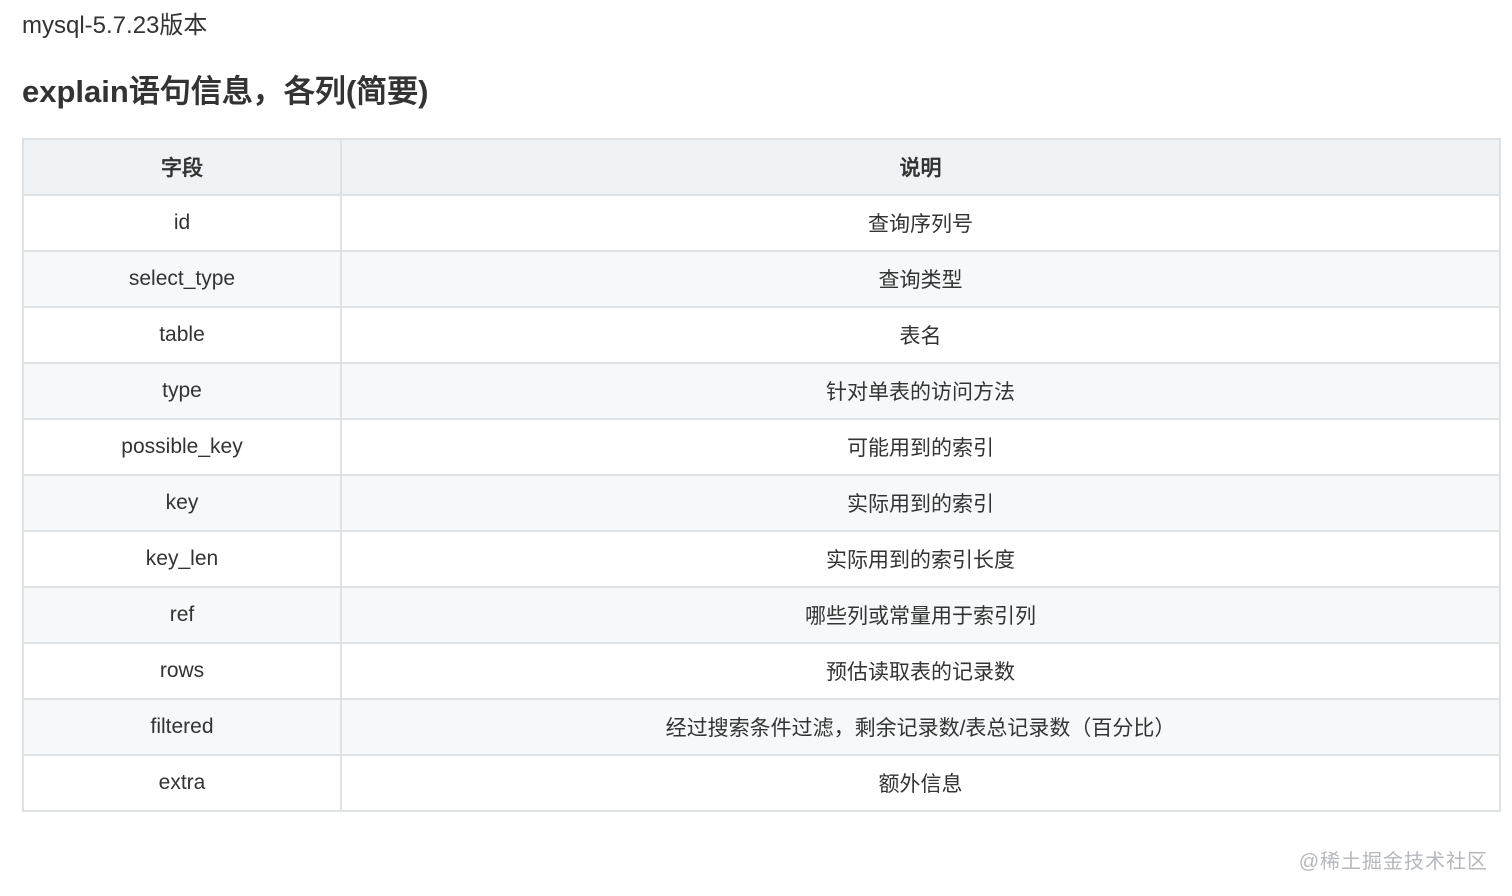 The width and height of the screenshot is (1512, 896). I want to click on page-title: explain语句信息，各列(简要), so click(225, 91).